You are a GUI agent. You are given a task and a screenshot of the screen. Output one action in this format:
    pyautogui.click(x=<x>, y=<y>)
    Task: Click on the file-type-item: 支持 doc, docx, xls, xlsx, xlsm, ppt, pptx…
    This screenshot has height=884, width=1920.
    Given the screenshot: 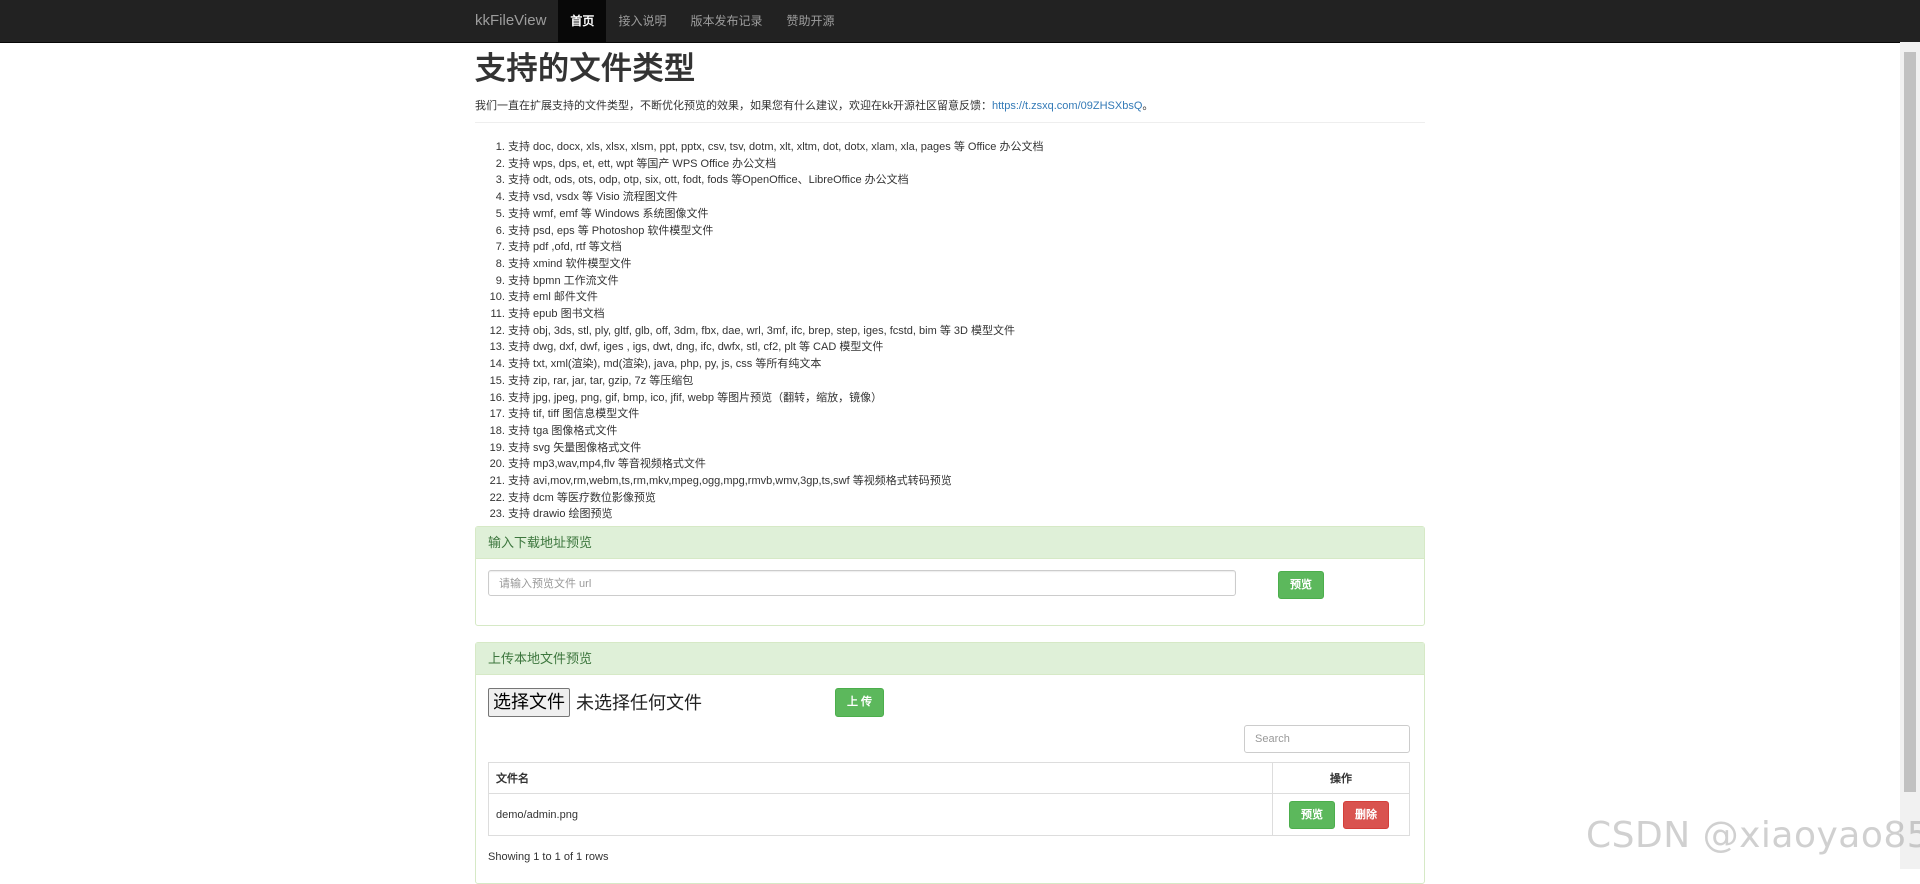 What is the action you would take?
    pyautogui.click(x=966, y=147)
    